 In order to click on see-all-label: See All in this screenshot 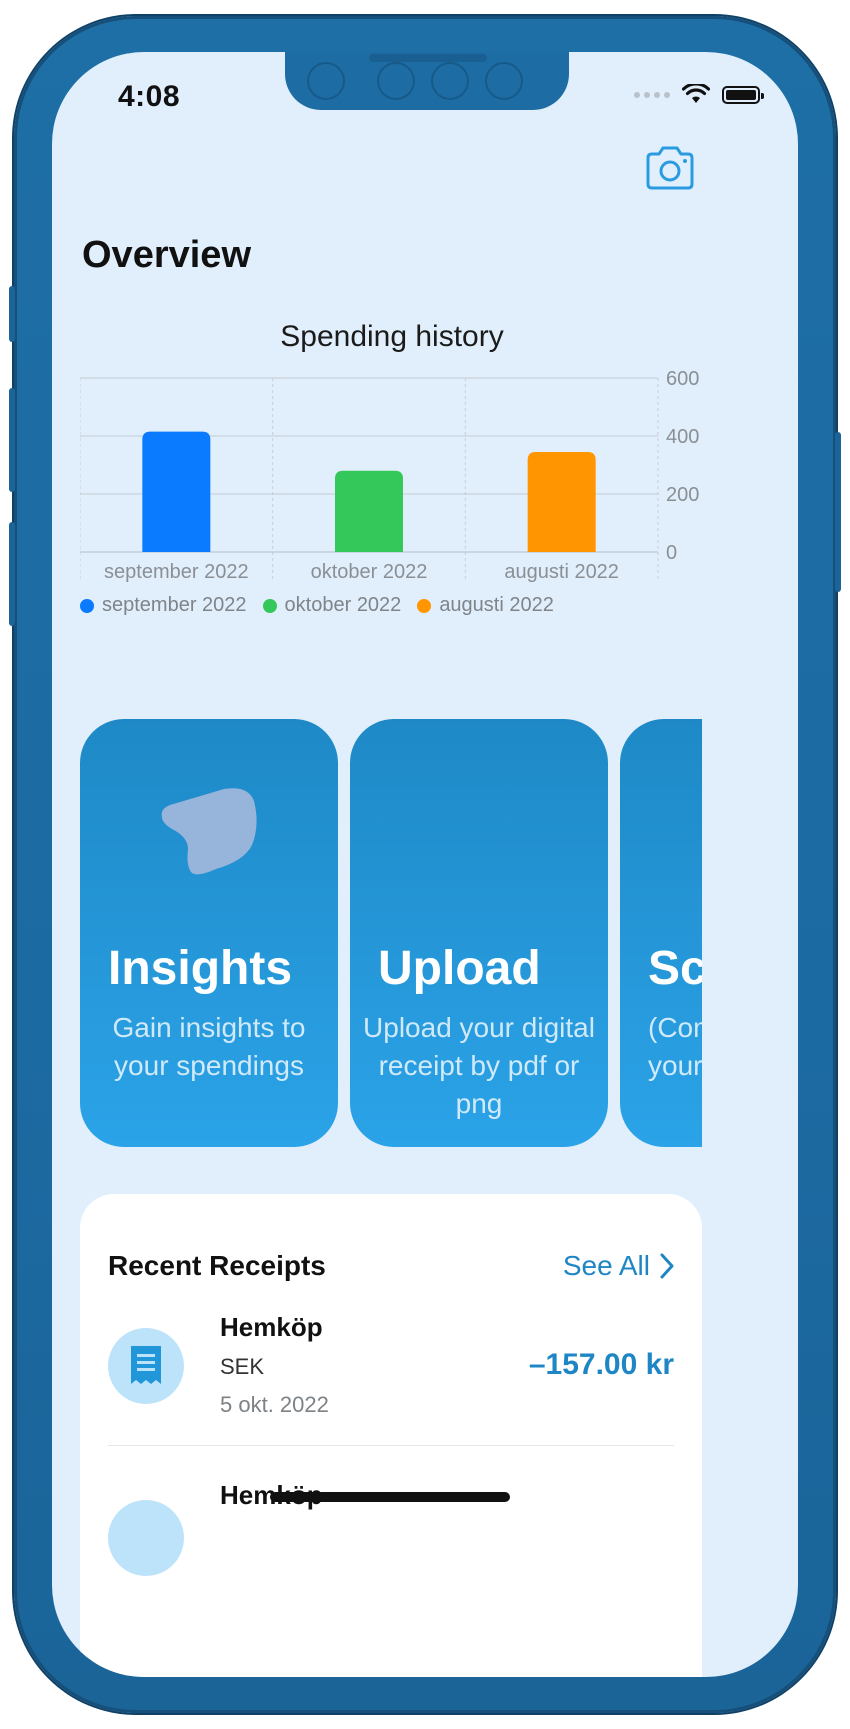, I will do `click(606, 1265)`.